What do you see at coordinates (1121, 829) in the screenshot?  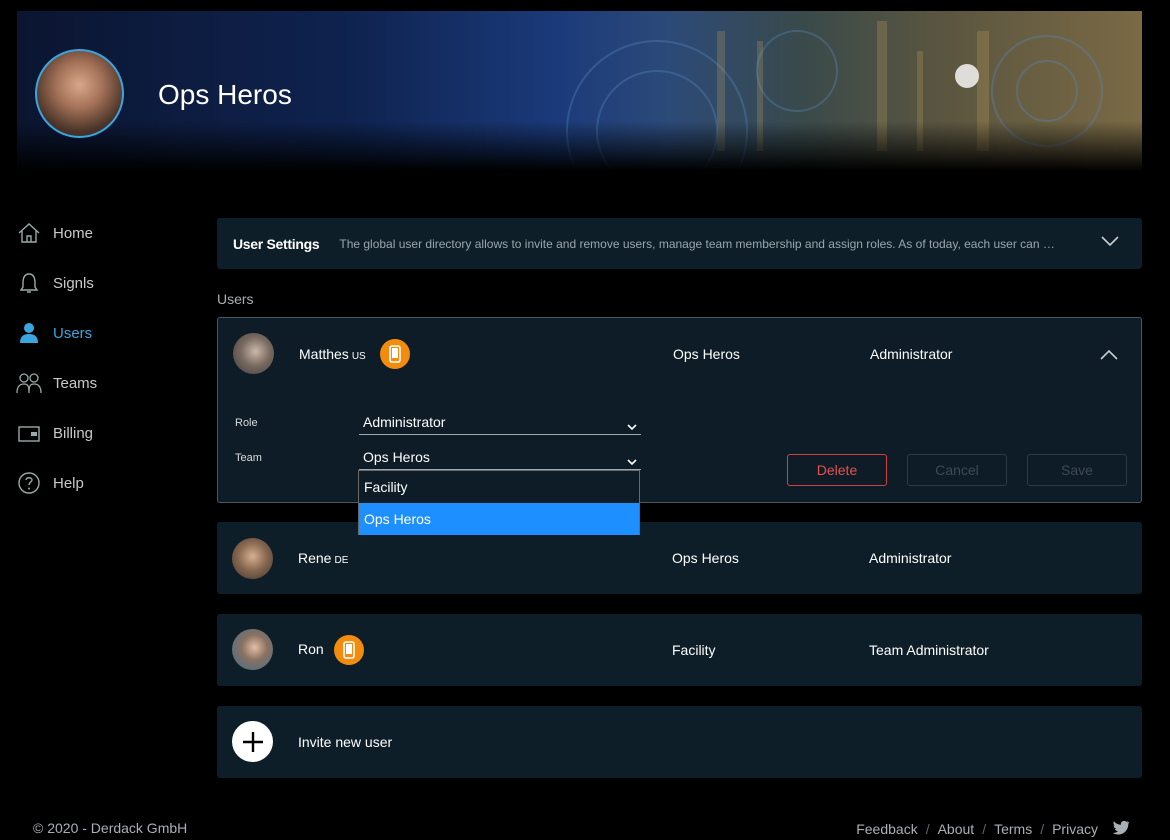 I see `twitter-icon` at bounding box center [1121, 829].